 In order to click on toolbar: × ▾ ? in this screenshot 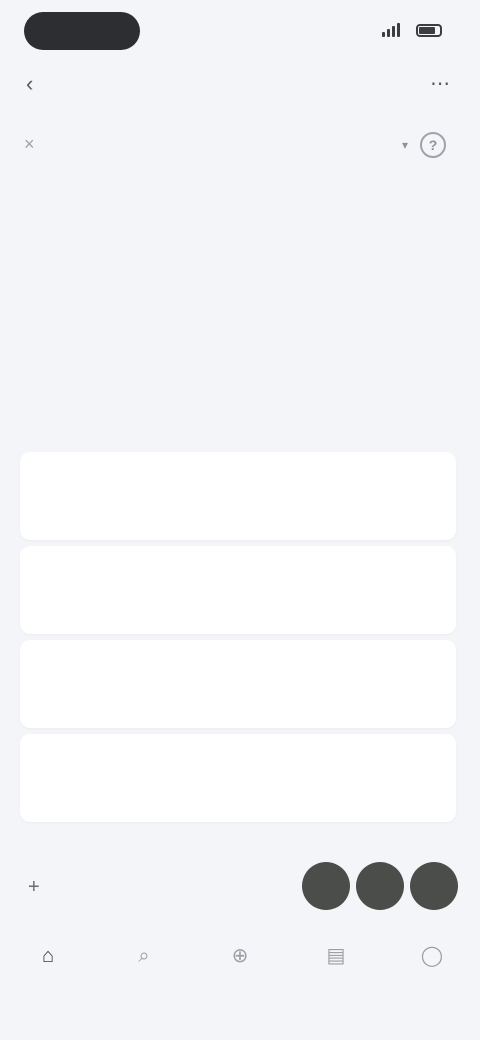, I will do `click(240, 146)`.